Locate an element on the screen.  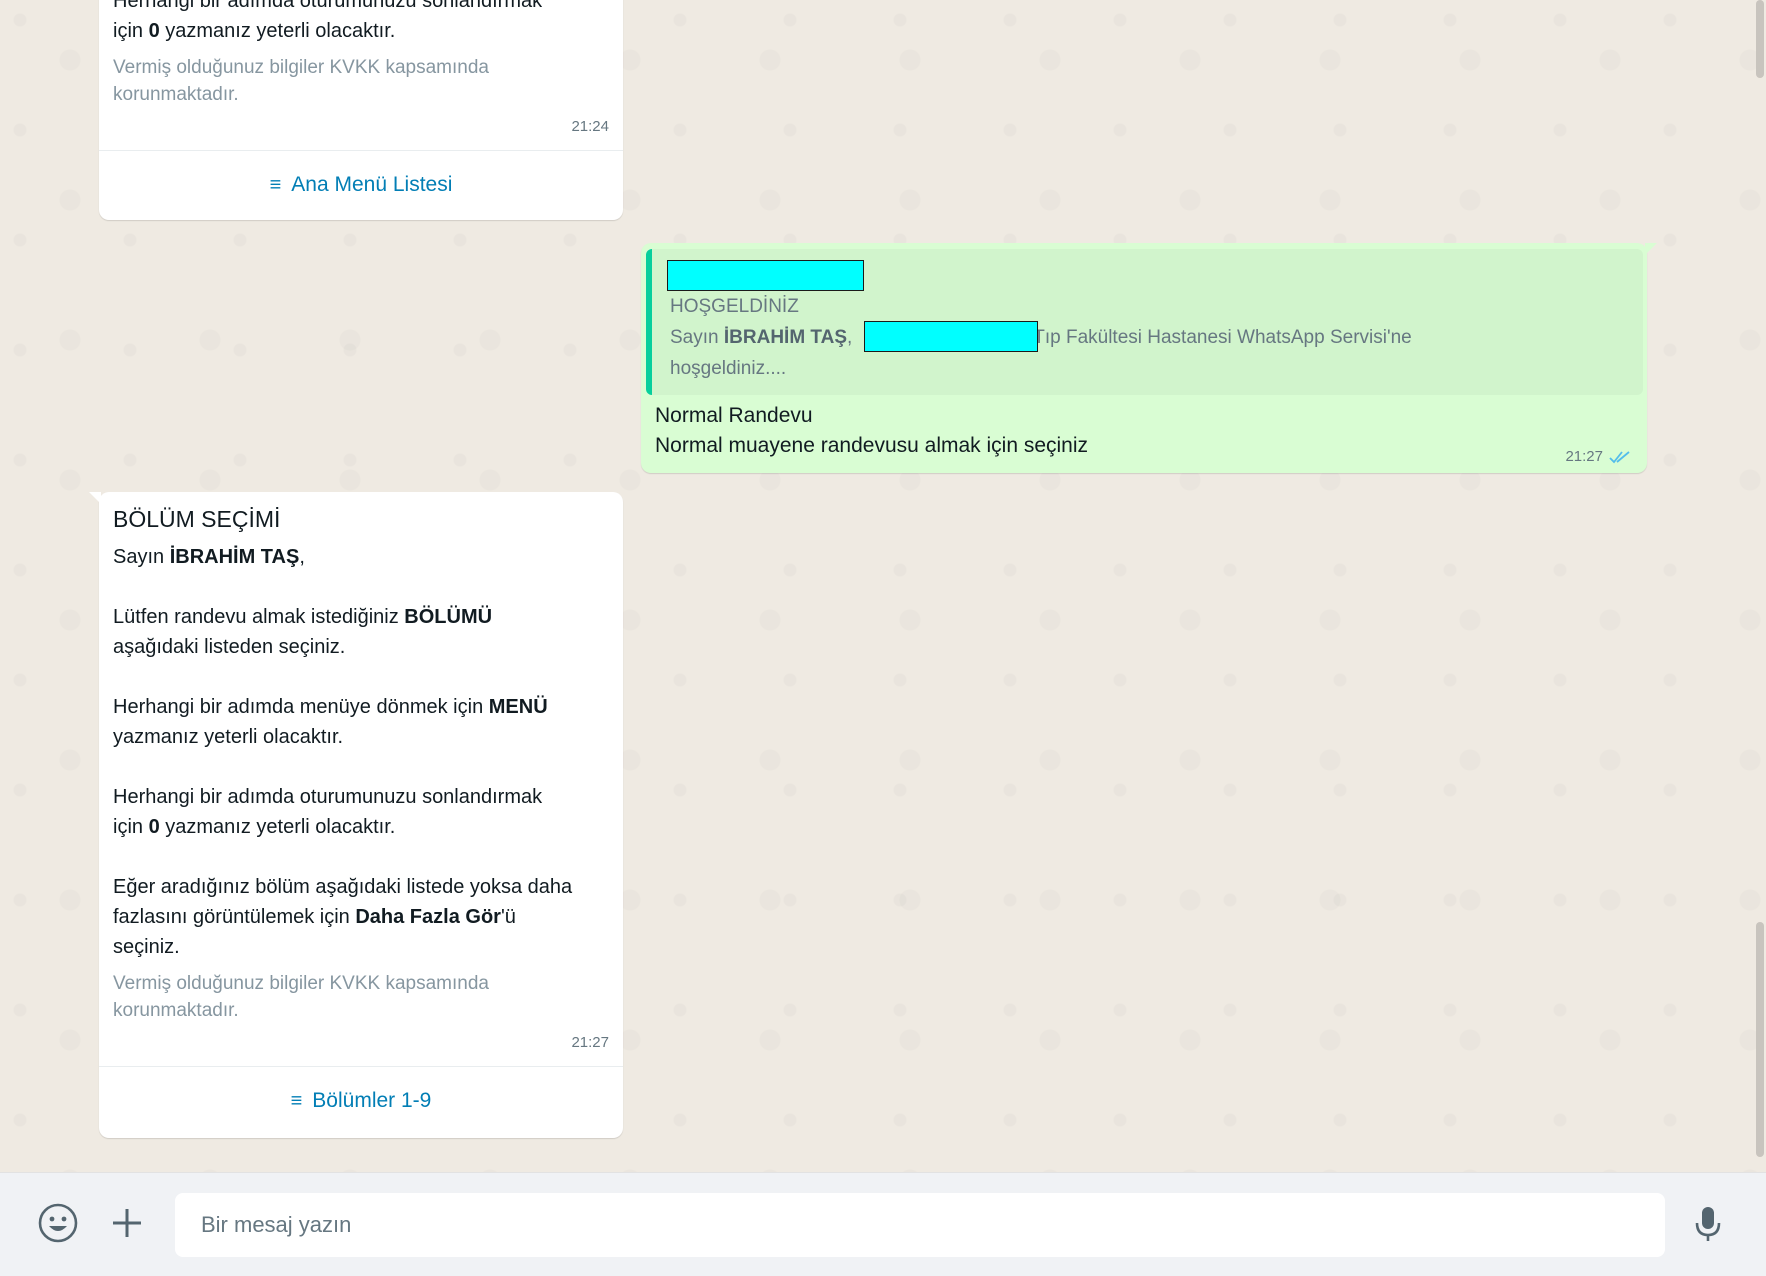
emoji-icon is located at coordinates (58, 1223).